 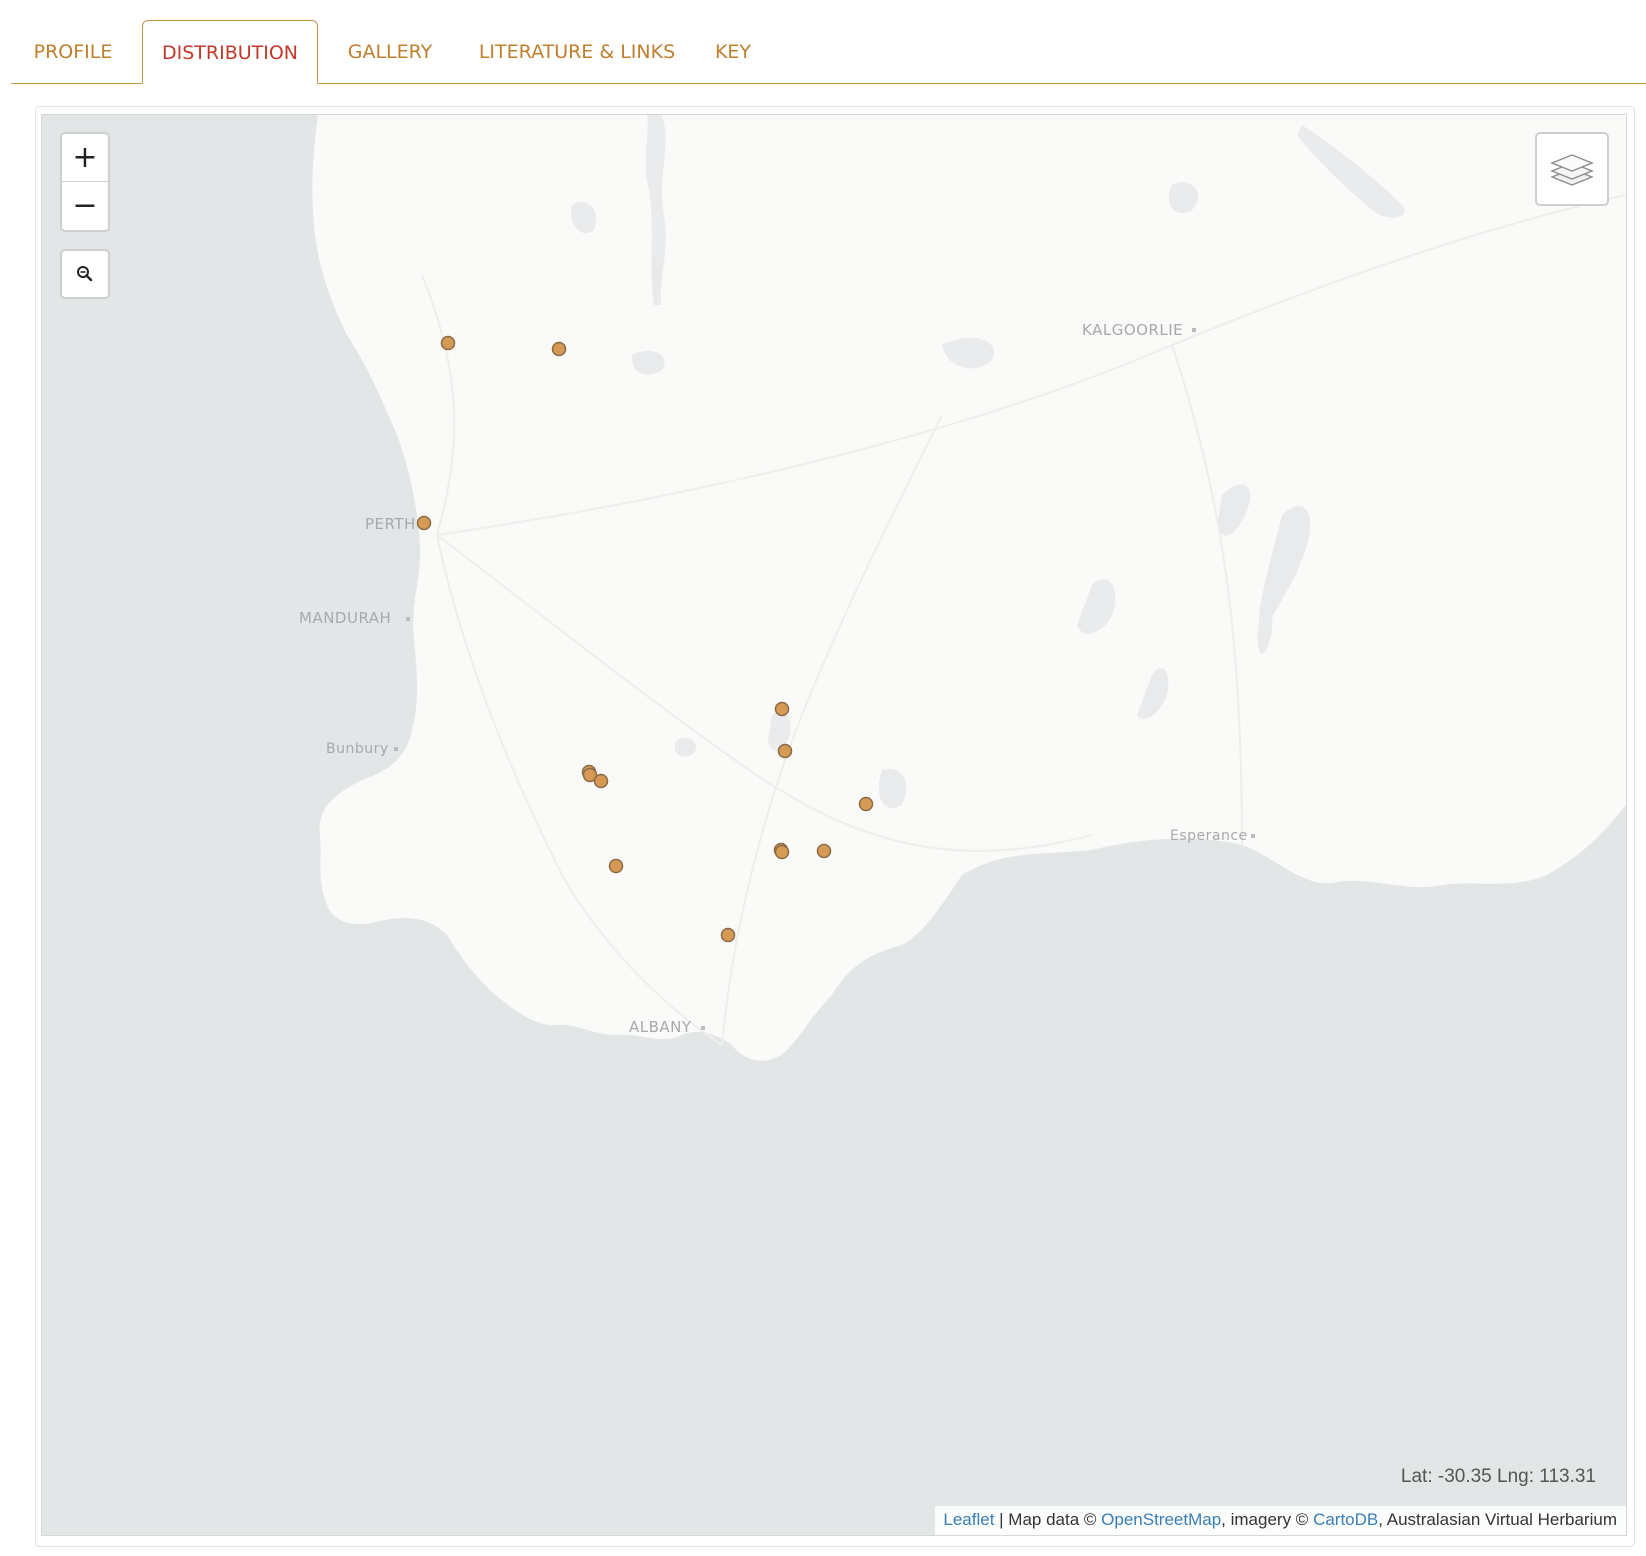 What do you see at coordinates (345, 618) in the screenshot?
I see `city-label-mandurah: MANDURAH` at bounding box center [345, 618].